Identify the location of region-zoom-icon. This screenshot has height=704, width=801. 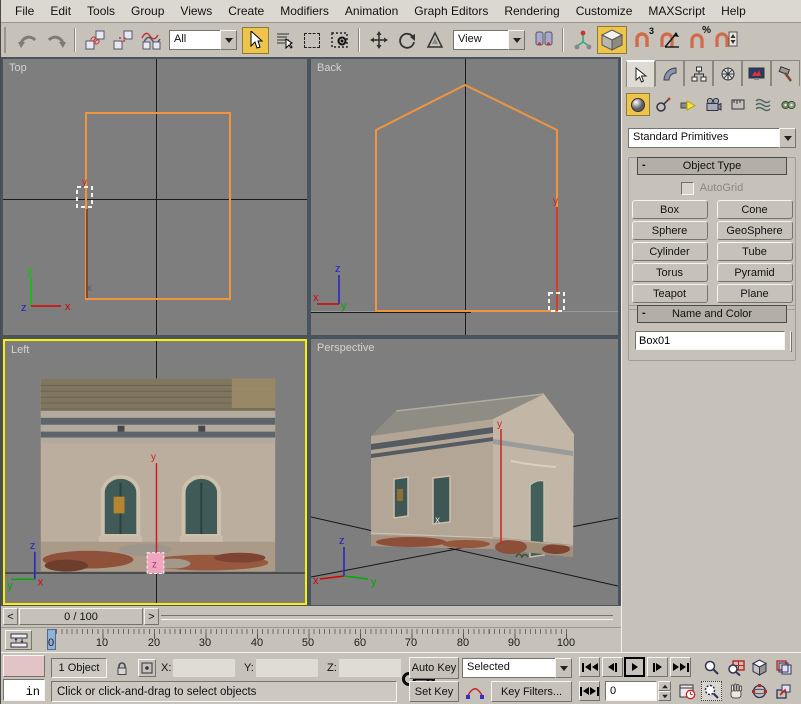
(711, 691).